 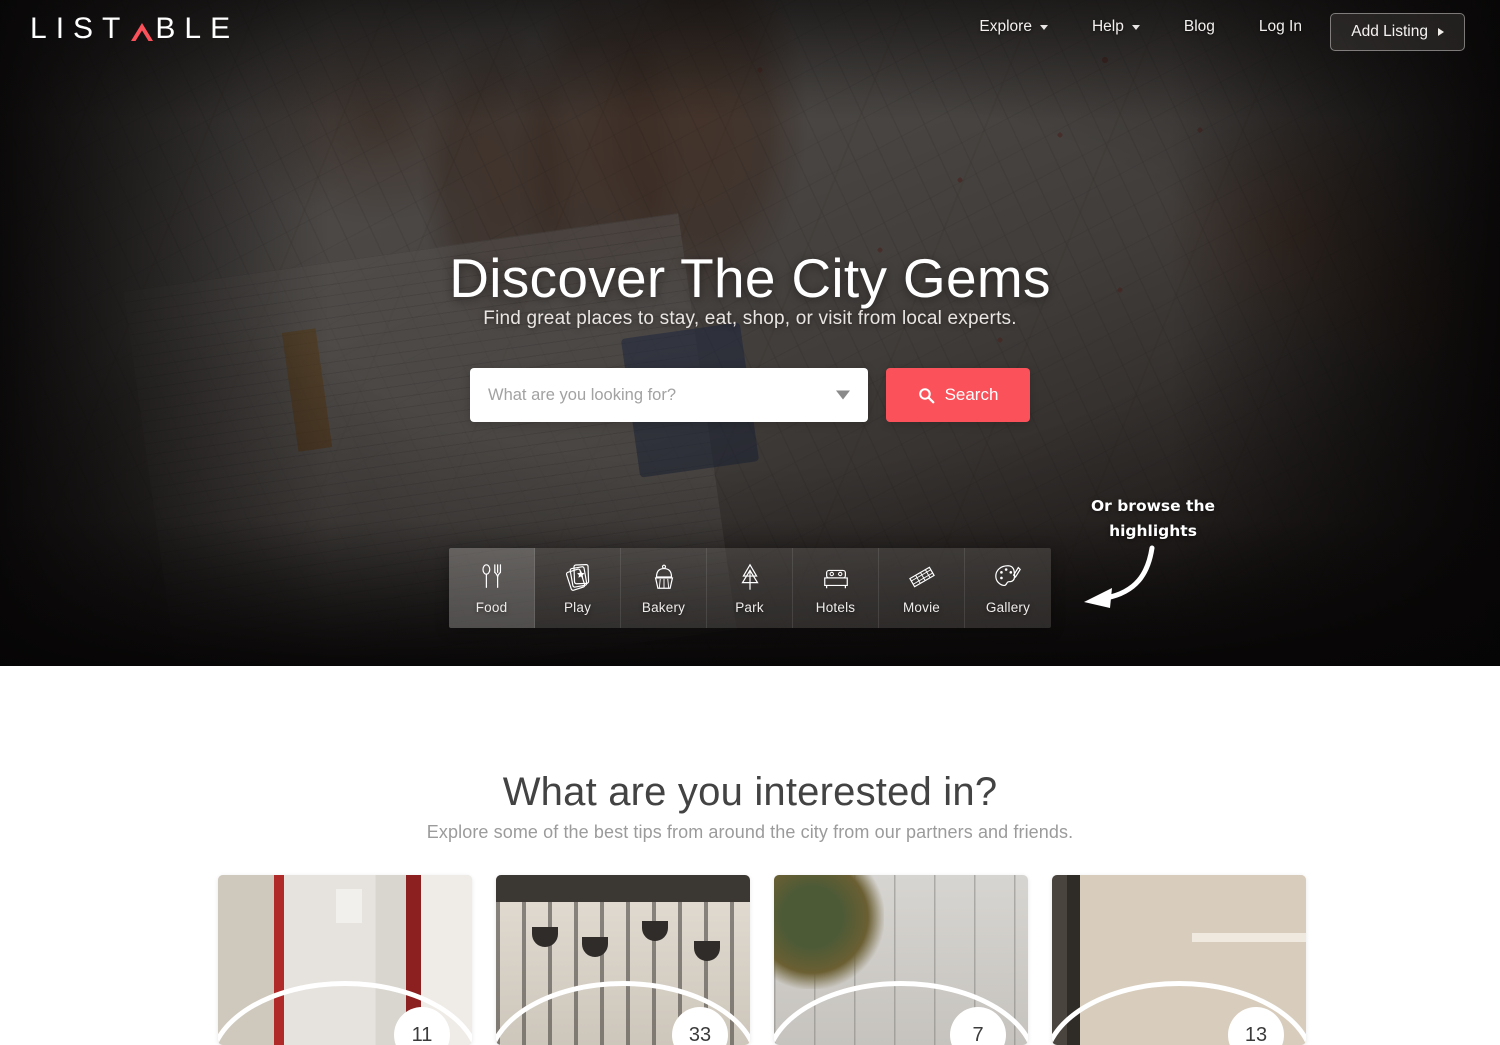 I want to click on caret-down-icon, so click(x=843, y=395).